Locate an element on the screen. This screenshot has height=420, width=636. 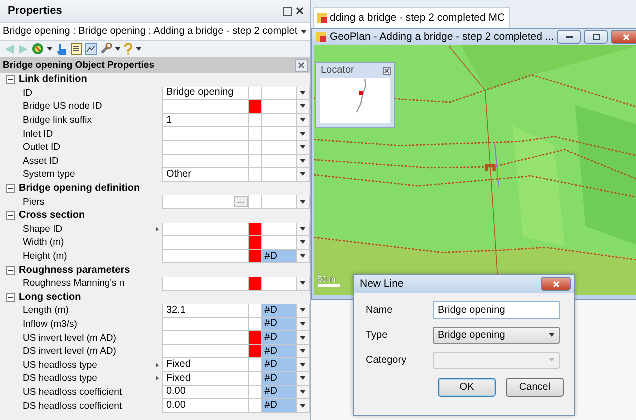
document-tab: dding a bridge - step 2 completed MC is located at coordinates (411, 17).